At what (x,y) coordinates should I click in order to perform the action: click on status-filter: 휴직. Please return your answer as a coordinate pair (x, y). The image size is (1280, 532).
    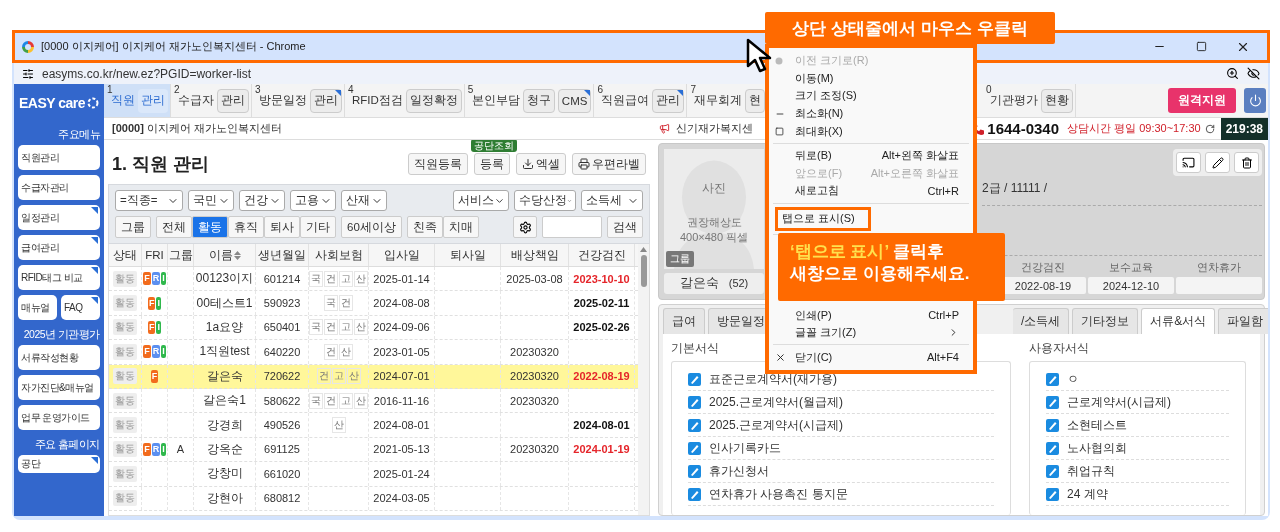
    Looking at the image, I should click on (246, 227).